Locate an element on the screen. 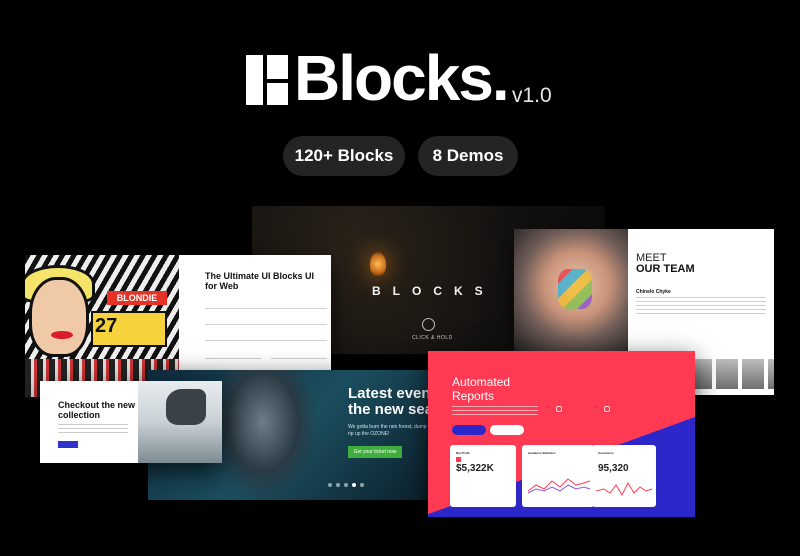 The image size is (800, 556). demos-count-pill: 8 Demos is located at coordinates (468, 156).